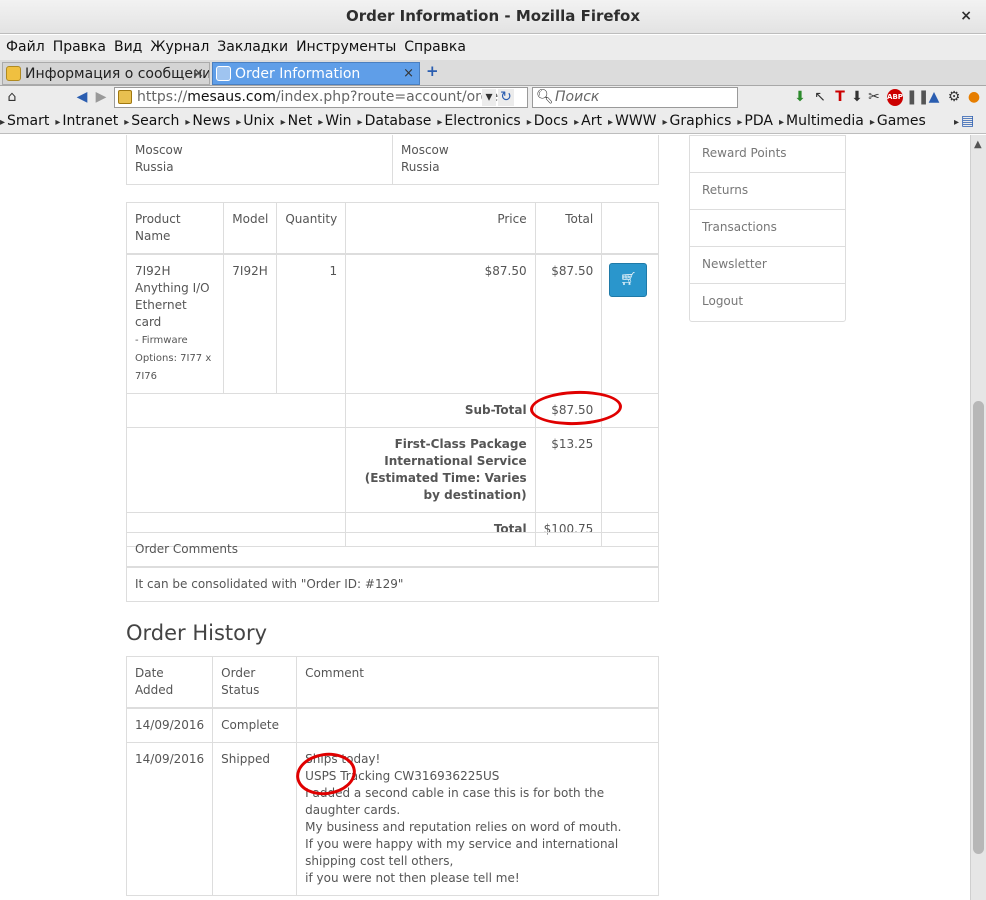 The height and width of the screenshot is (900, 986). What do you see at coordinates (767, 154) in the screenshot?
I see `sidebar-item-reward-points: Reward Points` at bounding box center [767, 154].